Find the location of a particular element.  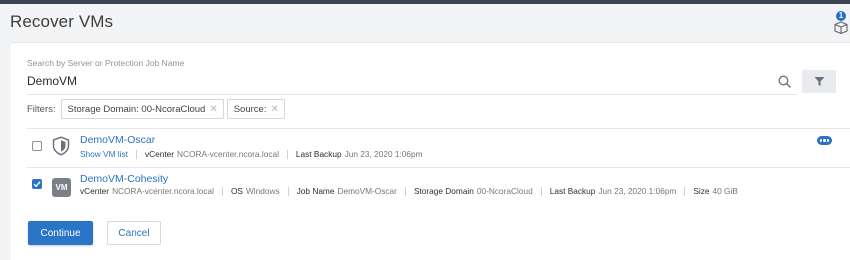

search-label: Search by Server or Protection Job Name is located at coordinates (106, 63).